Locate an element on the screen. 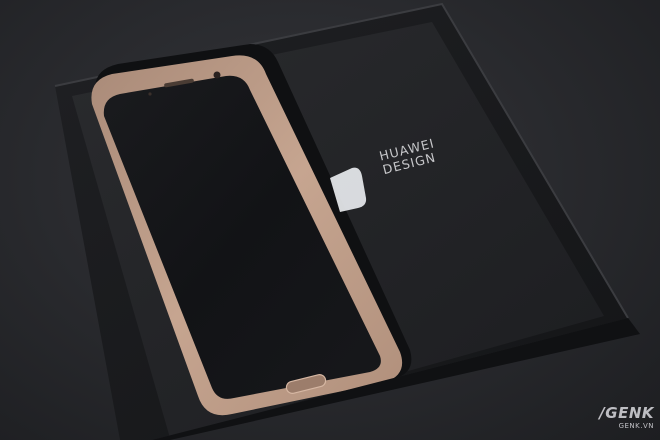  front-camera is located at coordinates (217, 75).